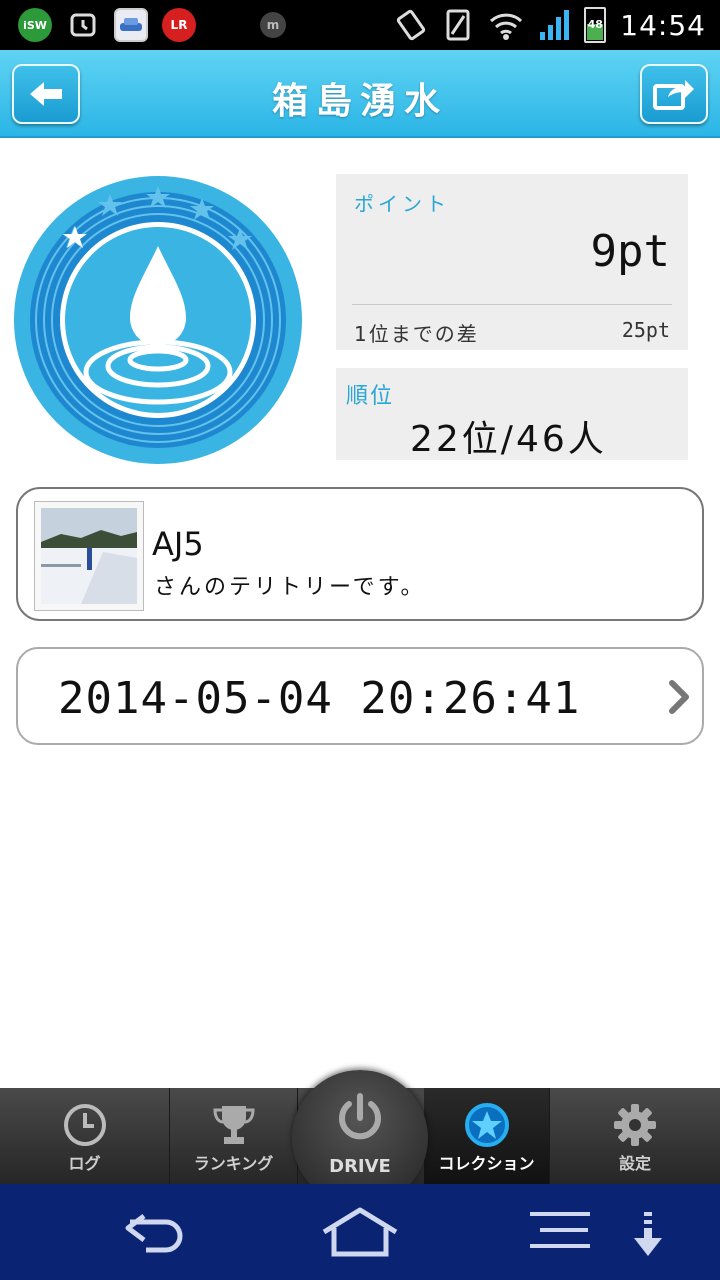  I want to click on trophy-icon, so click(233, 1125).